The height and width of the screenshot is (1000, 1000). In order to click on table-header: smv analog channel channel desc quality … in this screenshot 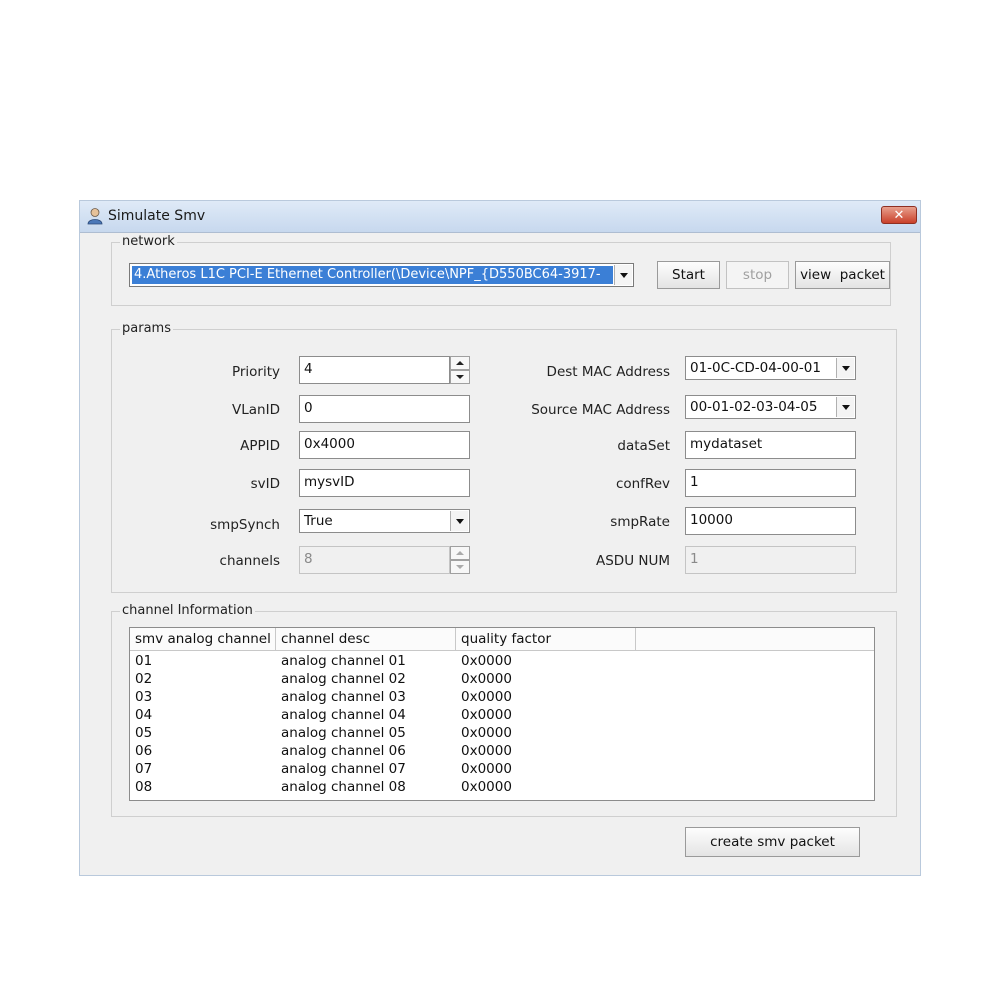, I will do `click(502, 639)`.